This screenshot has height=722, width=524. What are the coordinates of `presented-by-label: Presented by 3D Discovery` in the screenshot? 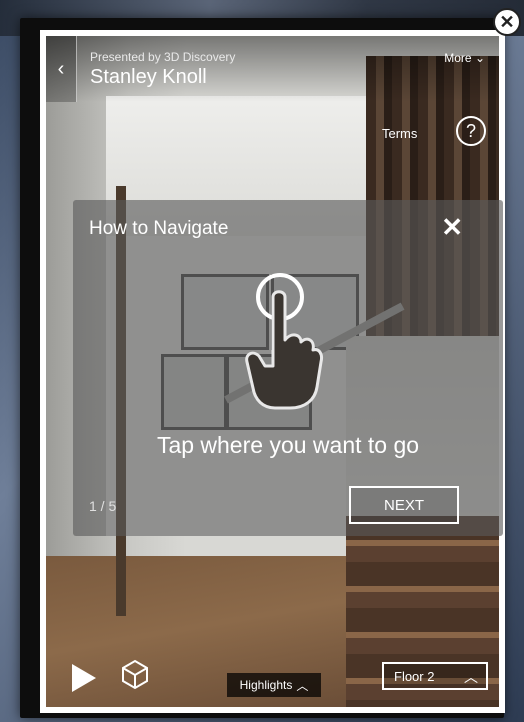 It's located at (163, 57).